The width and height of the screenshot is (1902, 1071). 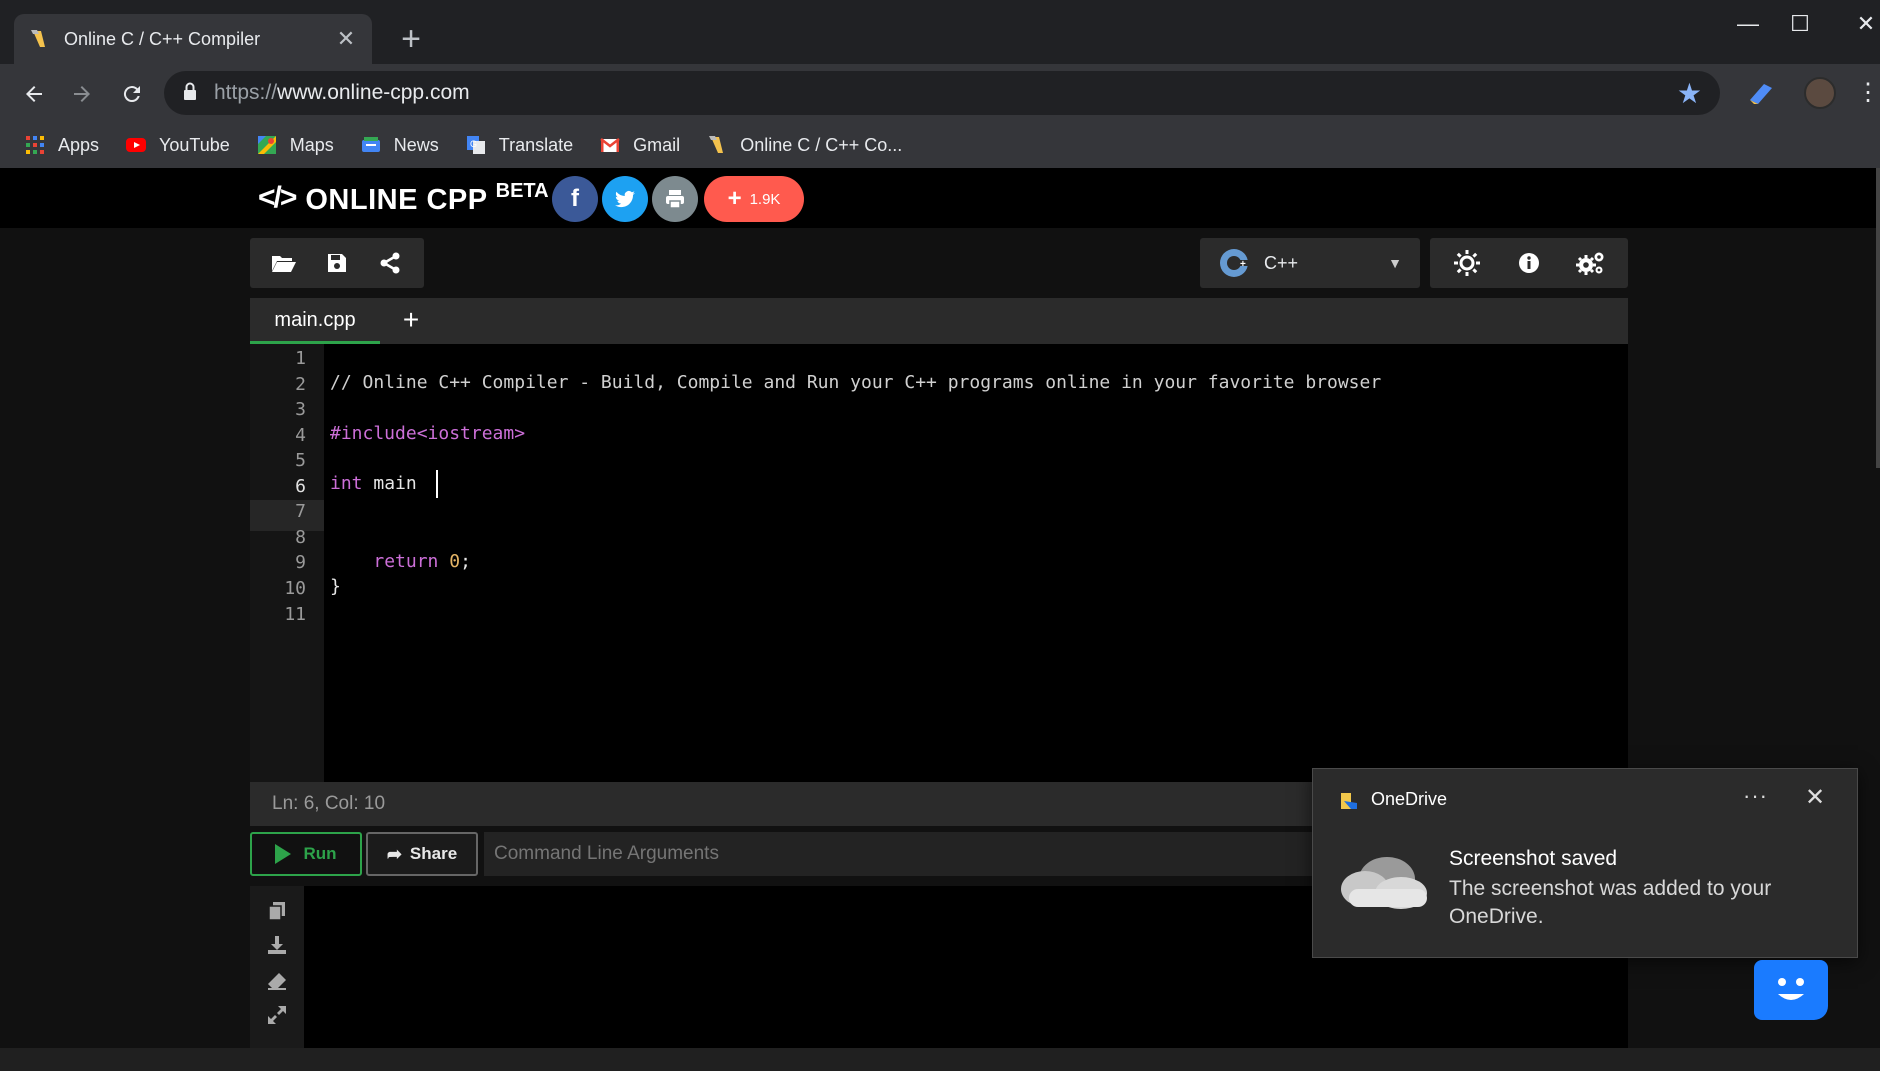 I want to click on code-keyword: int, so click(x=346, y=483).